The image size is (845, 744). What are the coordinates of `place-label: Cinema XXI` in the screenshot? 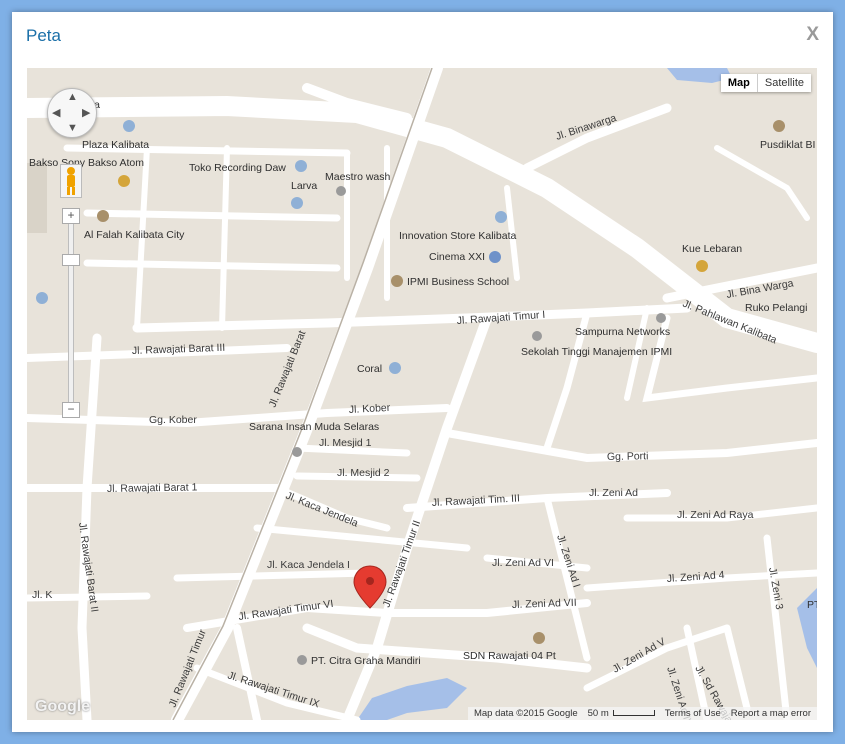 It's located at (457, 257).